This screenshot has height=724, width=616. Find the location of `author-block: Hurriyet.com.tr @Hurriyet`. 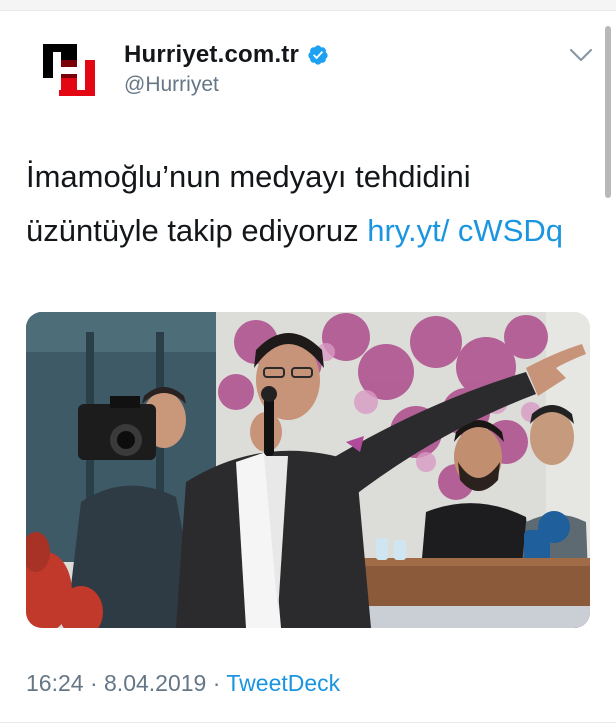

author-block: Hurriyet.com.tr @Hurriyet is located at coordinates (226, 68).